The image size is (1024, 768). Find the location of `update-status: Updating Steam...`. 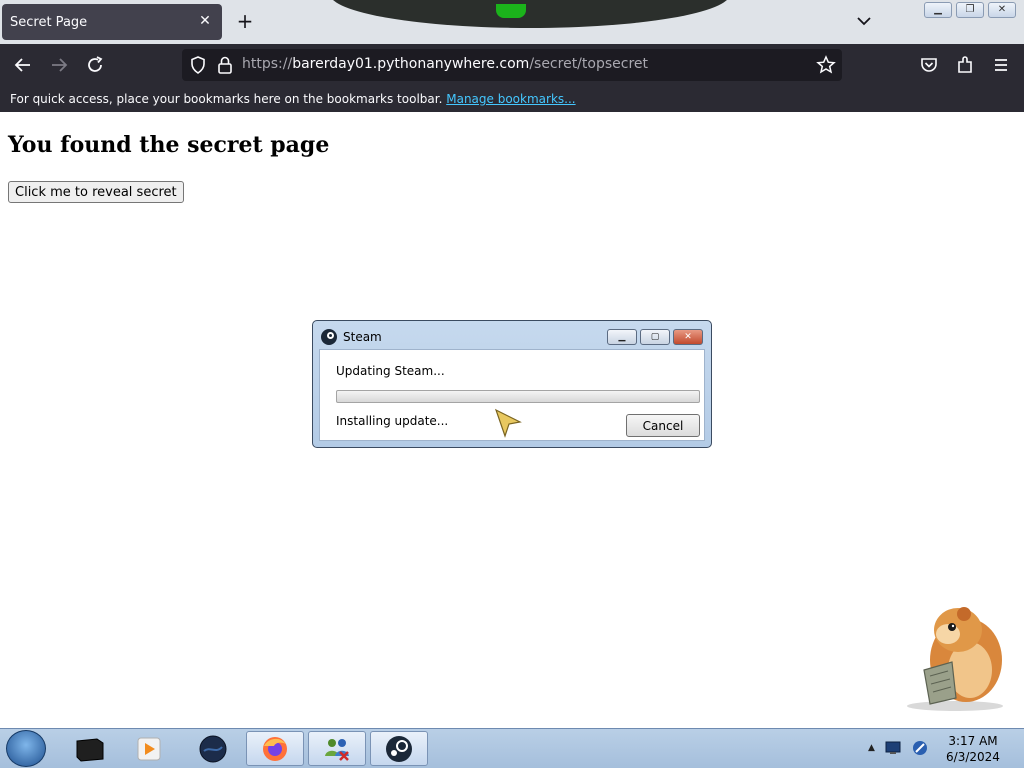

update-status: Updating Steam... is located at coordinates (390, 371).